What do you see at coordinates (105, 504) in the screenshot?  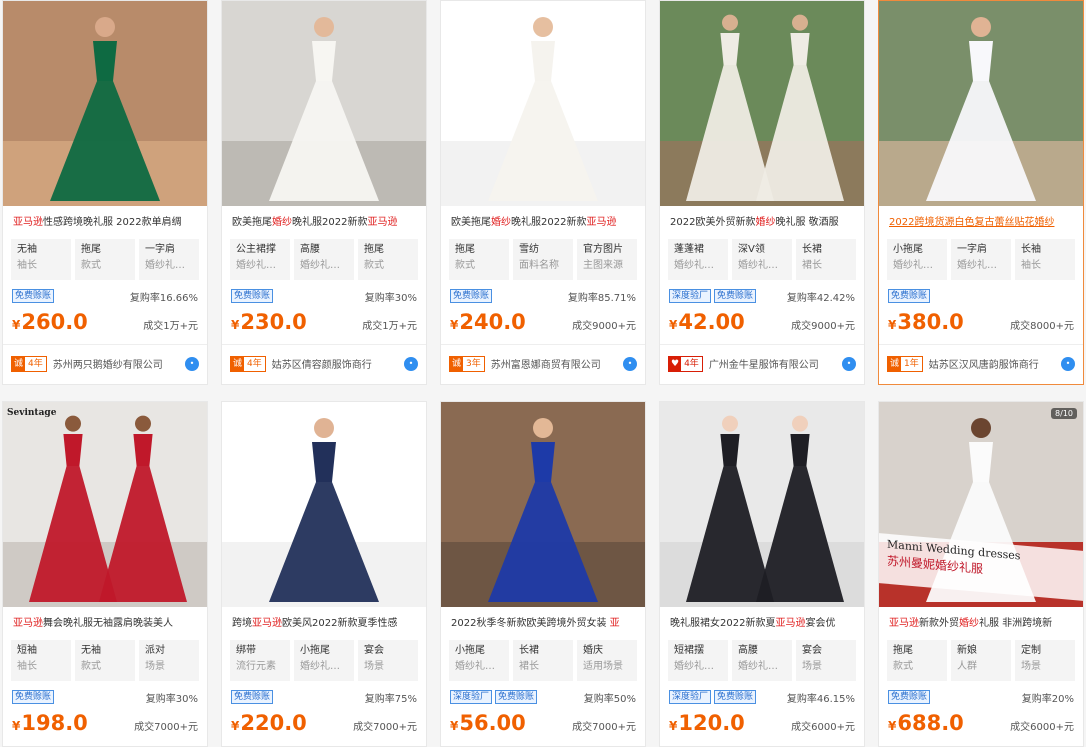 I see `product-image: Sevintage` at bounding box center [105, 504].